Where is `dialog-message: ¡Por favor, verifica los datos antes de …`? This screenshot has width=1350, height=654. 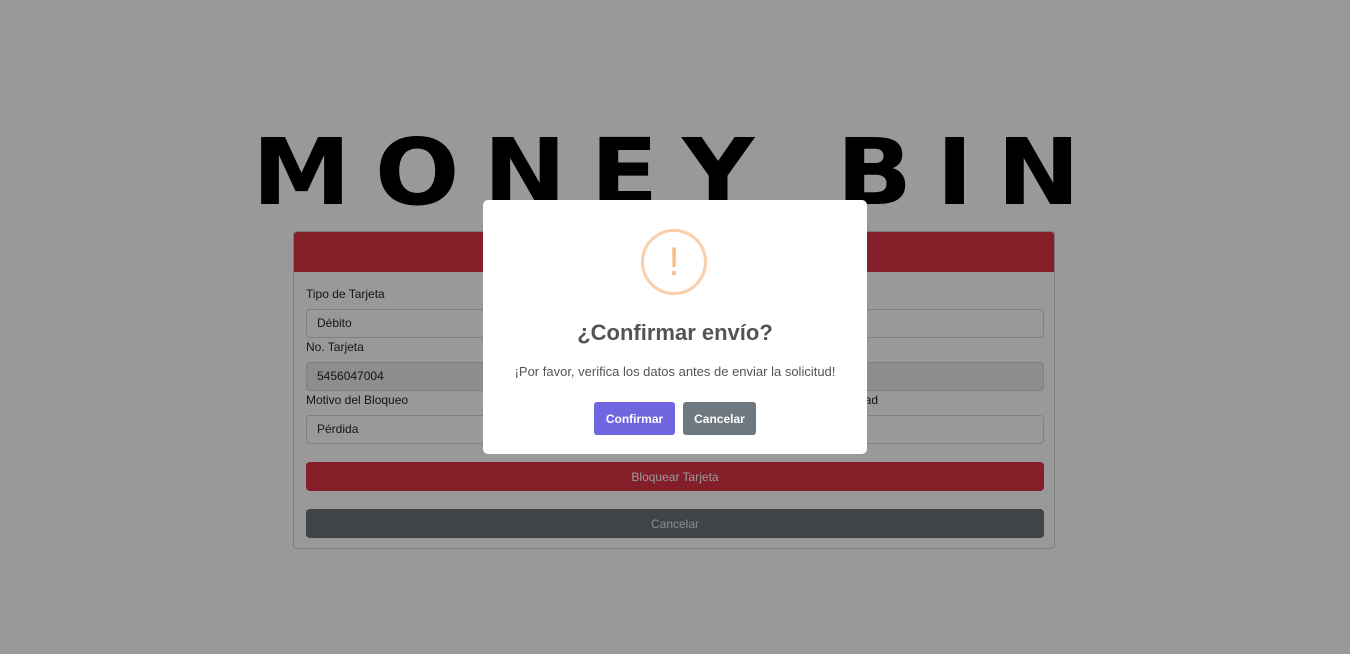 dialog-message: ¡Por favor, verifica los datos antes de … is located at coordinates (675, 371).